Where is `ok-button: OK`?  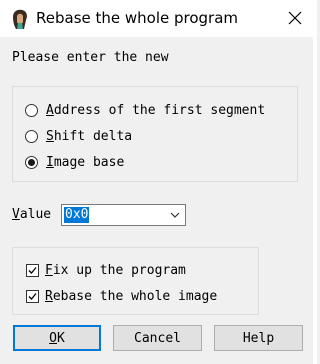 ok-button: OK is located at coordinates (57, 338).